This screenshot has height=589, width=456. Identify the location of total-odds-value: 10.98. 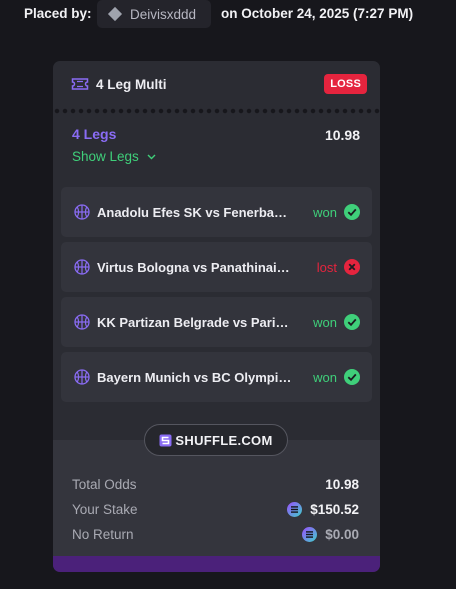
(342, 484).